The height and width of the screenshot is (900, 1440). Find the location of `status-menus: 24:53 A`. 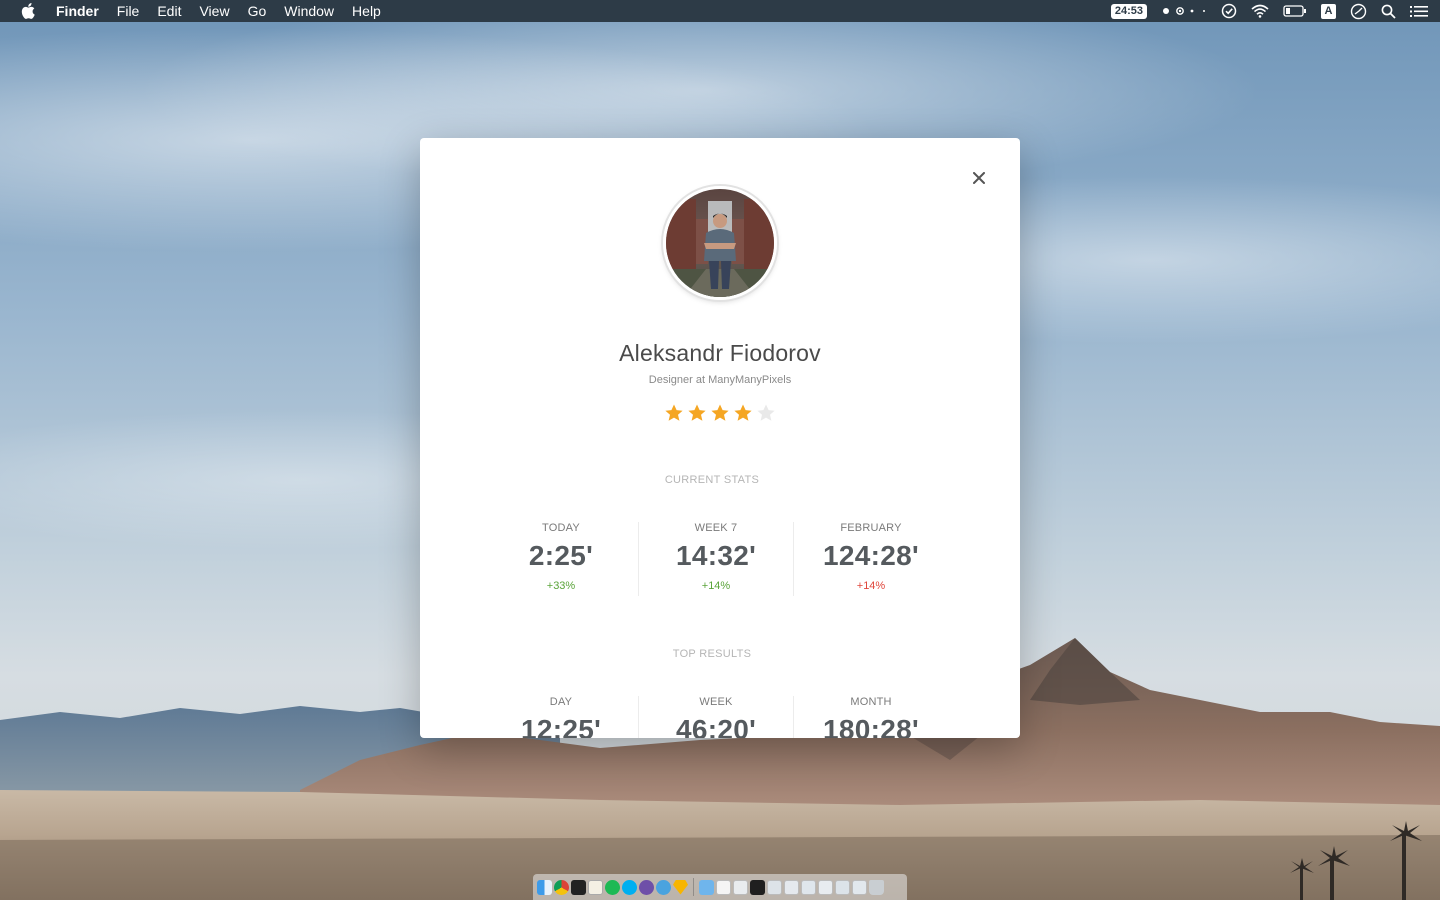

status-menus: 24:53 A is located at coordinates (1268, 11).